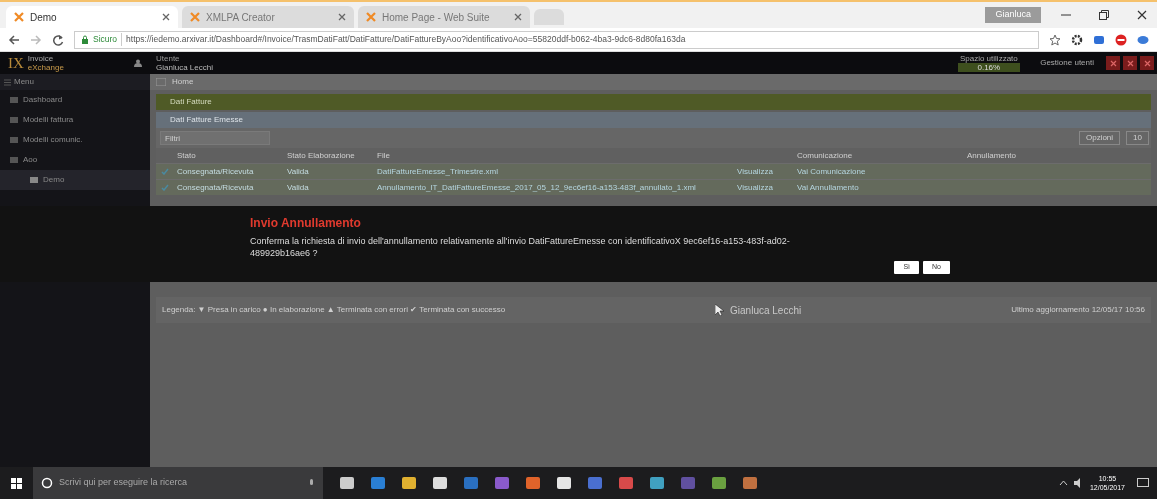  Describe the element at coordinates (1121, 39) in the screenshot. I see `stop-sign-icon` at that location.